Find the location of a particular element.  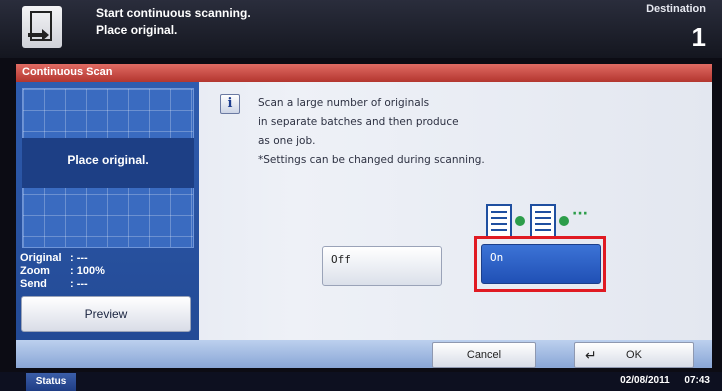

ok-button-label: OK is located at coordinates (634, 355).